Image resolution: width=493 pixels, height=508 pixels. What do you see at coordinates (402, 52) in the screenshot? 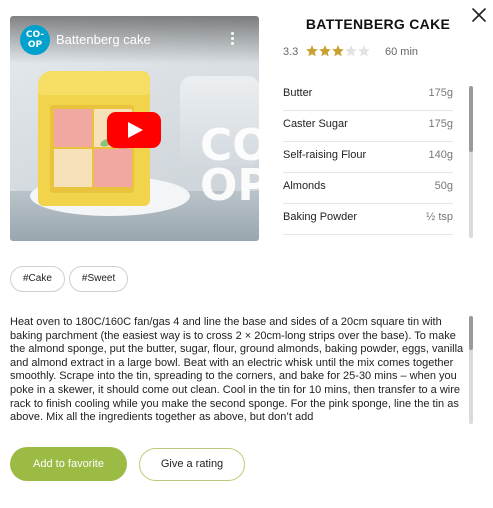
I see `duration: 60 min` at bounding box center [402, 52].